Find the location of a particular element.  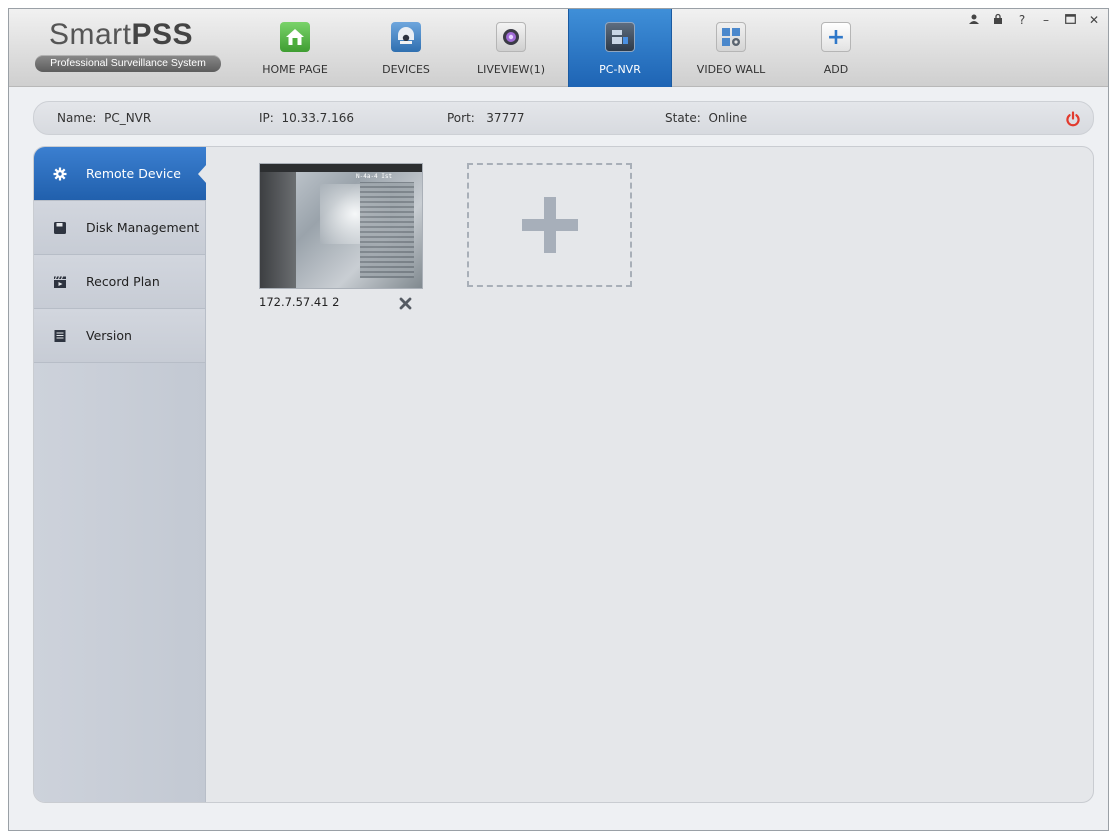

tab-pc-nvr-label: PC-NVR is located at coordinates (620, 69).